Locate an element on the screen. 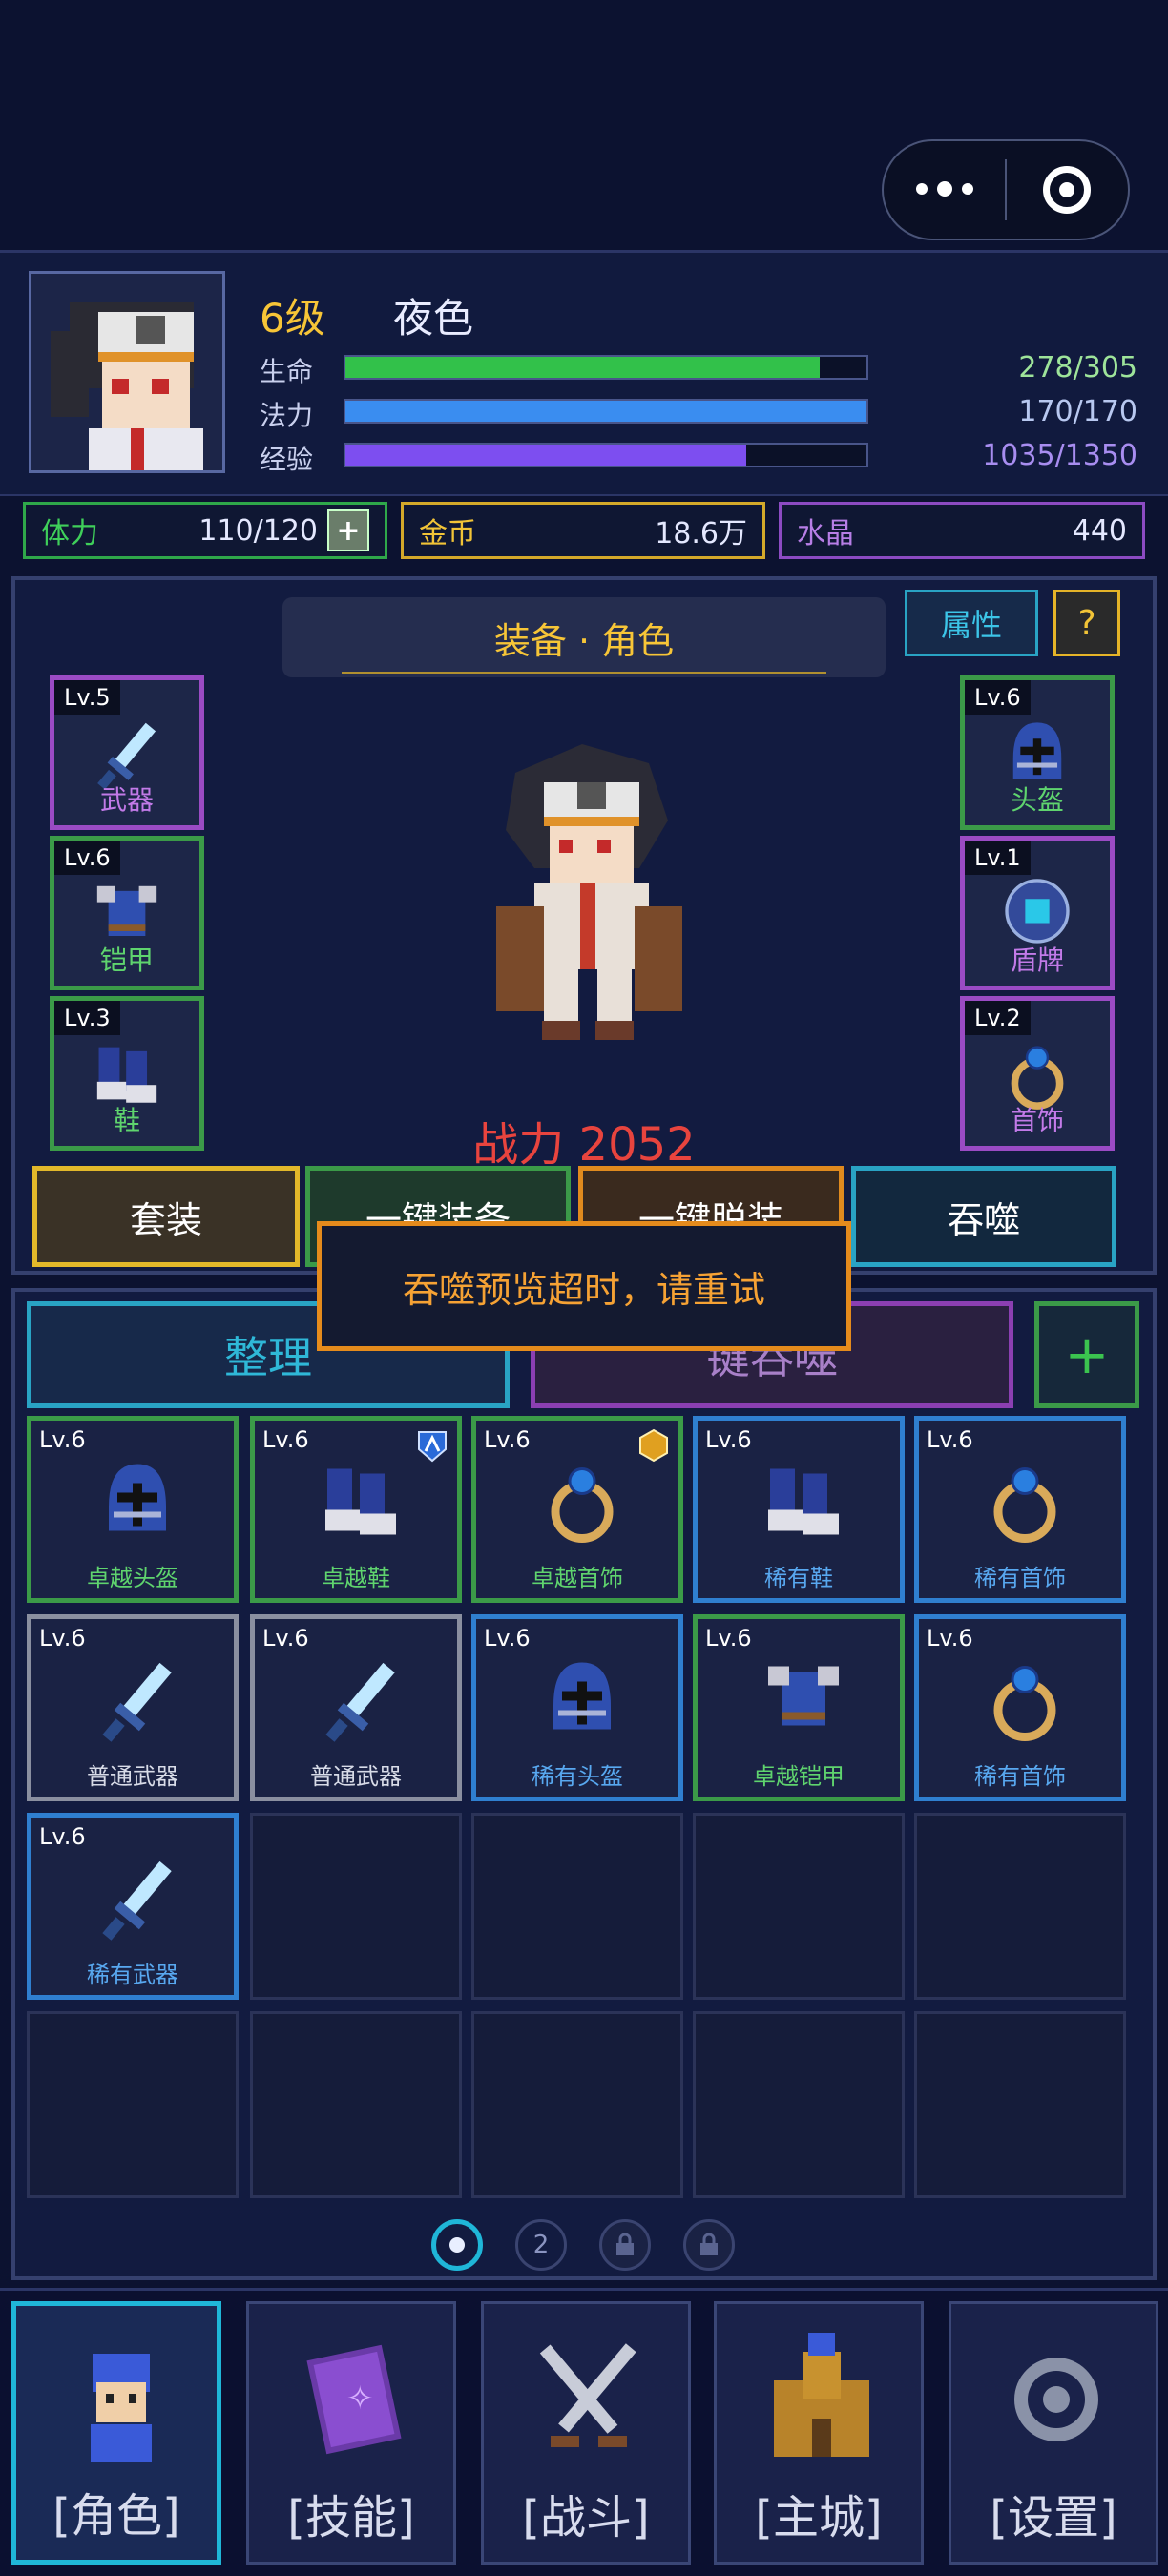 The height and width of the screenshot is (2576, 1168). devour-button: 吞噬 is located at coordinates (984, 1216).